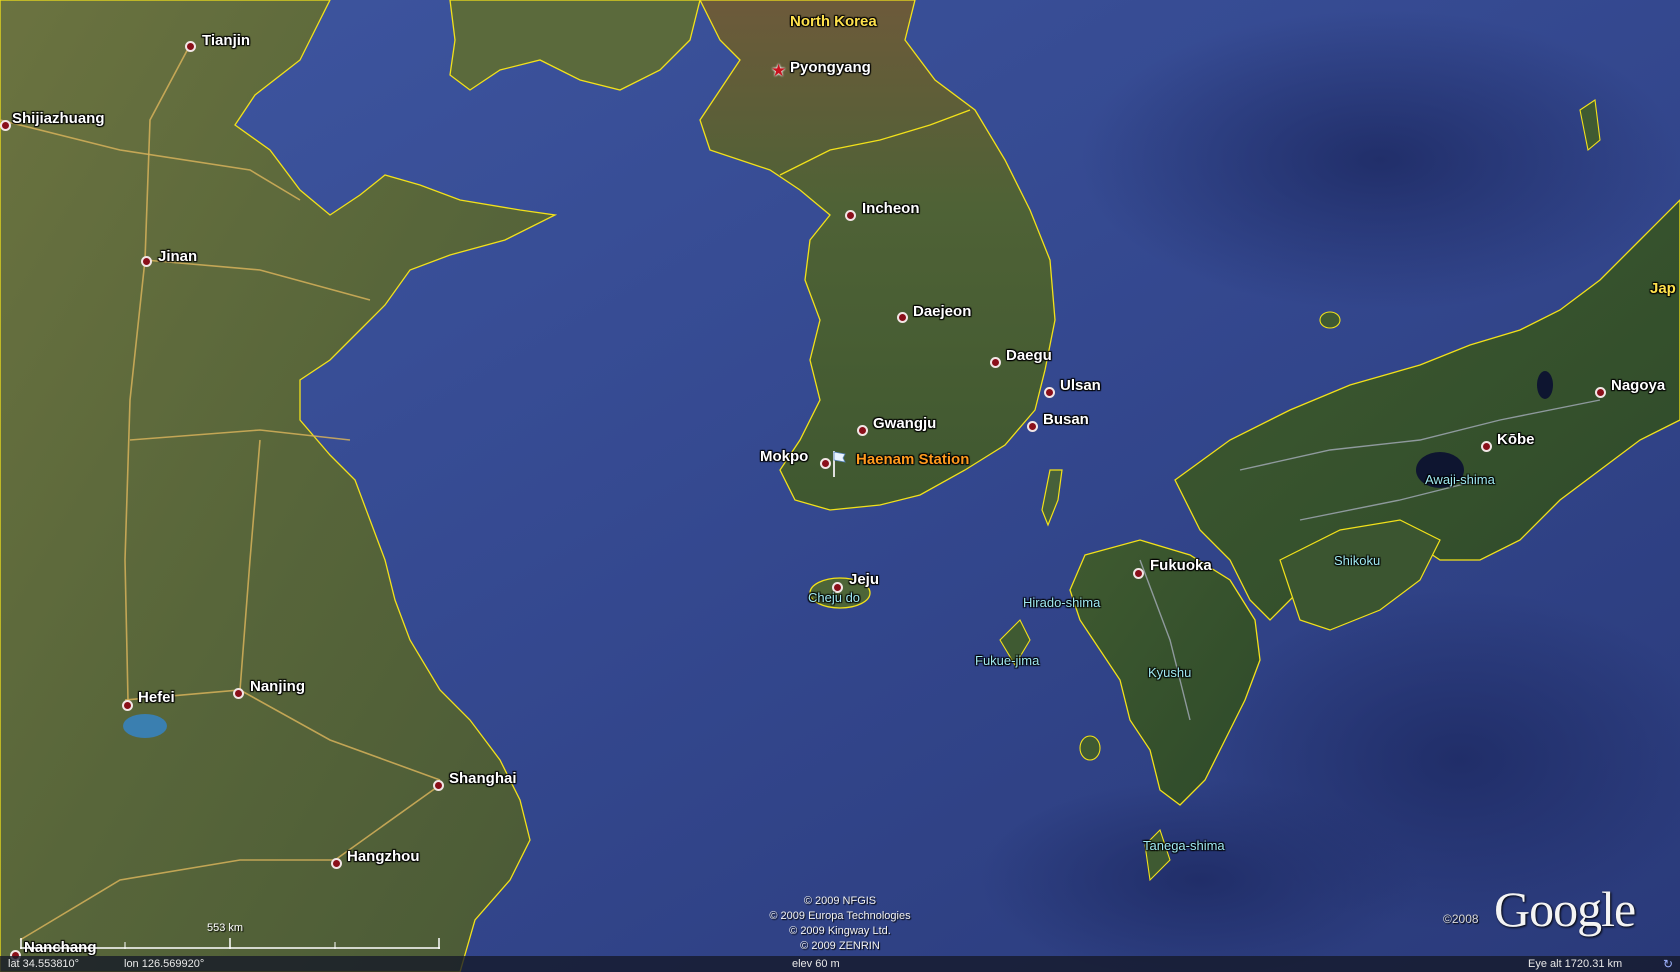  What do you see at coordinates (146, 261) in the screenshot?
I see `city-marker-jinan` at bounding box center [146, 261].